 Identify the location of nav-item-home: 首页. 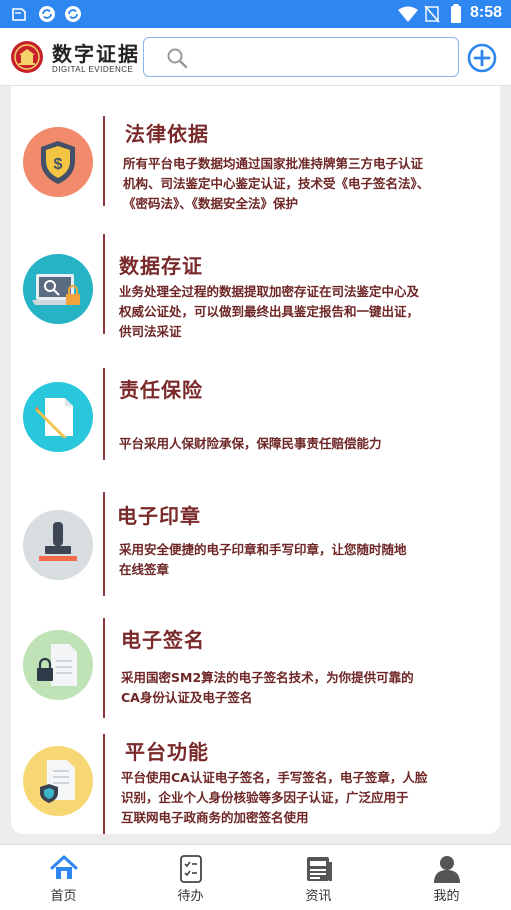
(63, 877).